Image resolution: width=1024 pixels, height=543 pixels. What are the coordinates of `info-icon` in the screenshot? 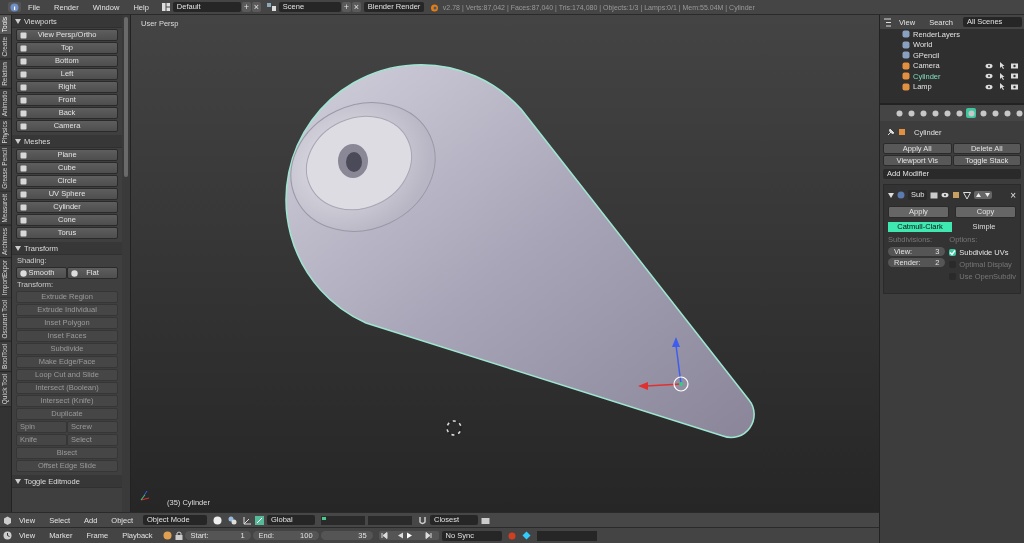 It's located at (14, 7).